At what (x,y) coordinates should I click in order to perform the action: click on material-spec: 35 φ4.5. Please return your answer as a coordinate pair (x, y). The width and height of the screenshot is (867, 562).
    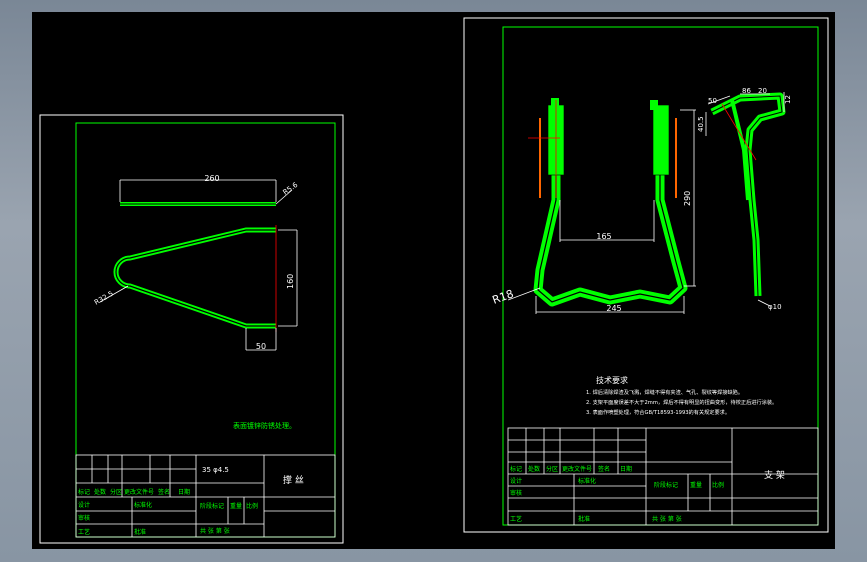
    Looking at the image, I should click on (215, 470).